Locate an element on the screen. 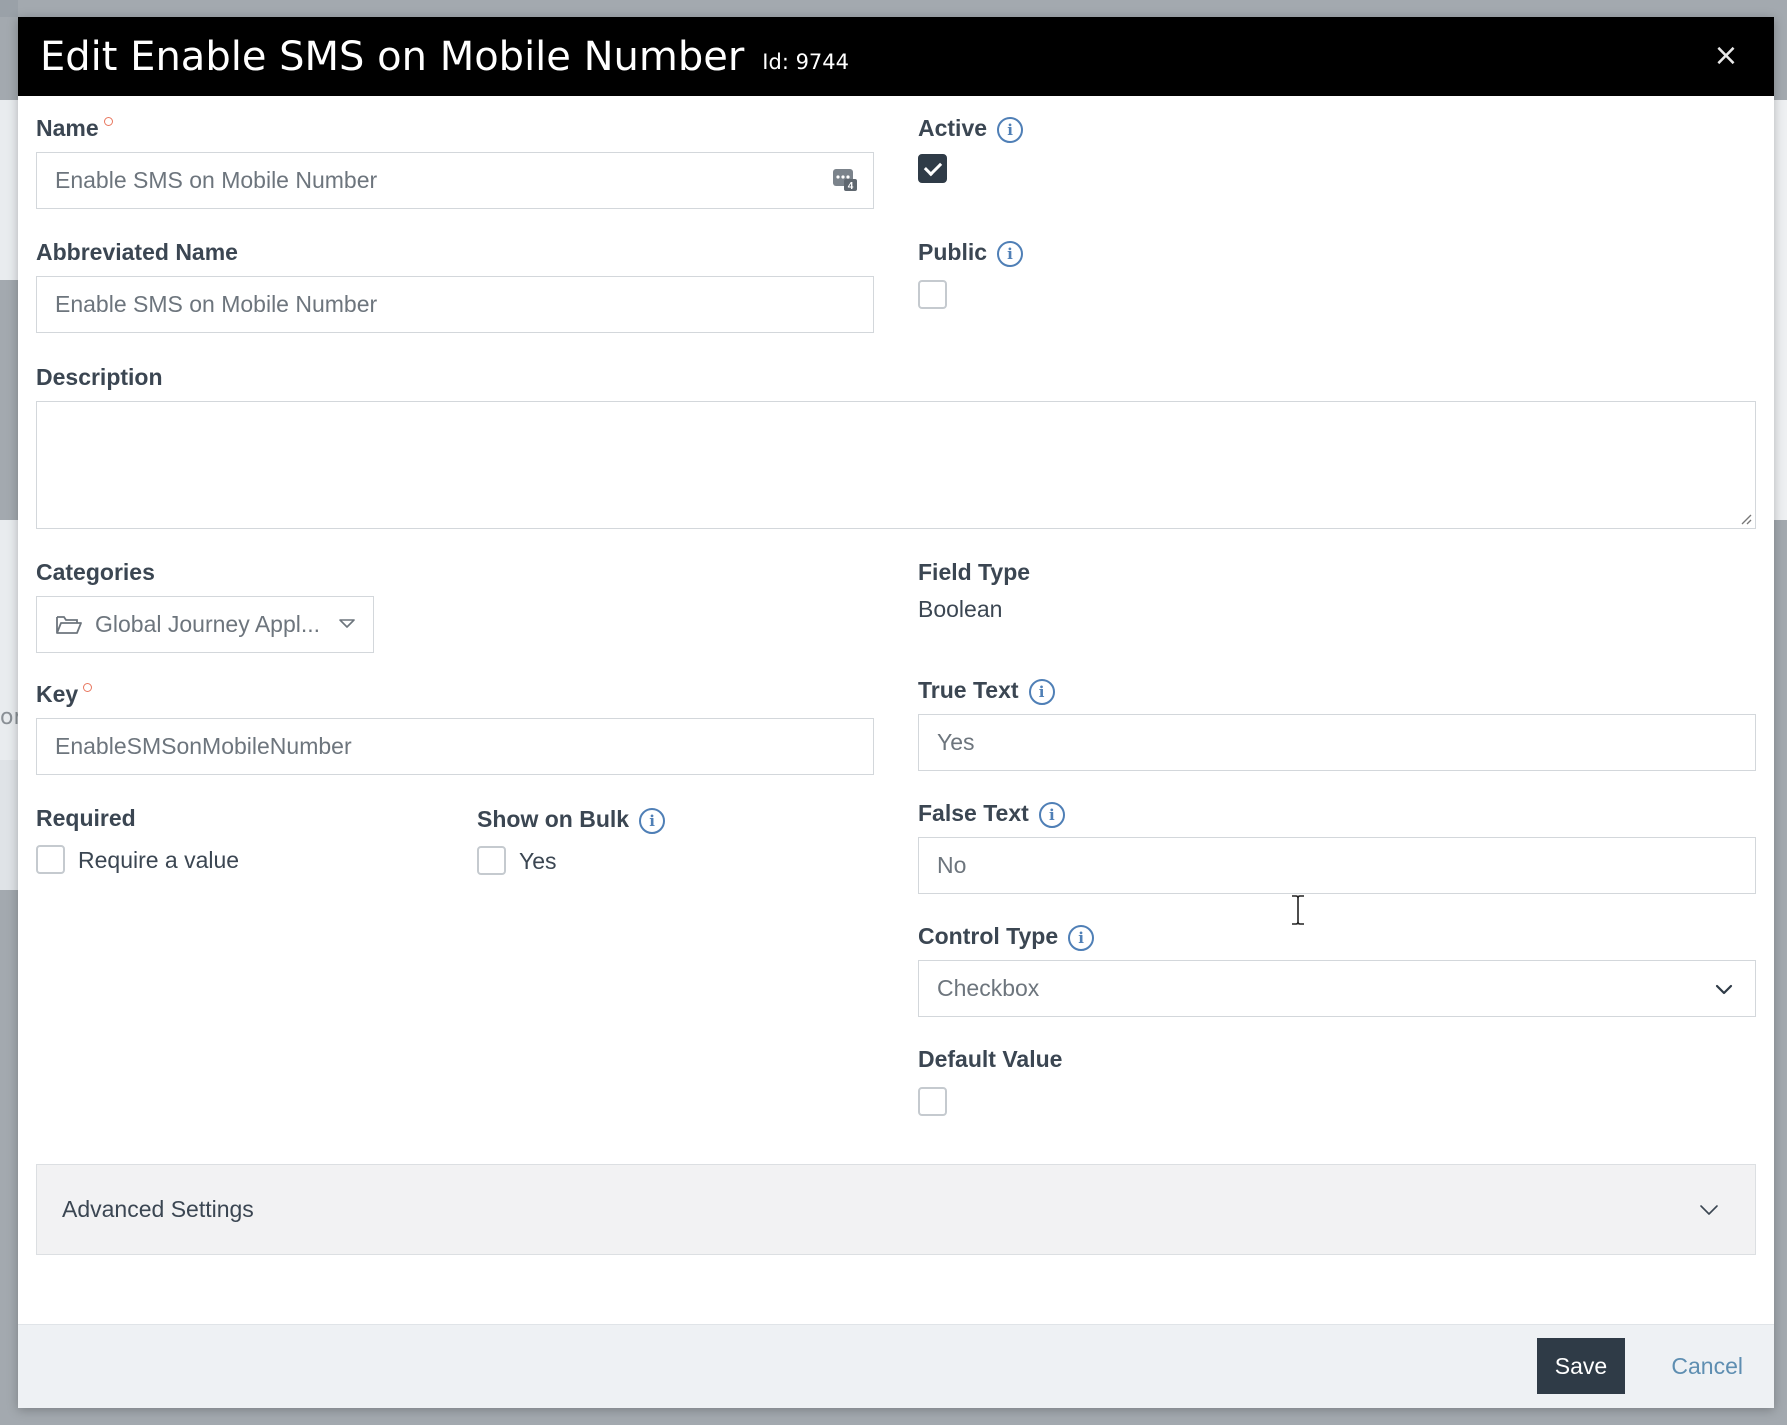 The image size is (1787, 1425). modal-title: Edit Enable SMS on Mobile Number is located at coordinates (392, 56).